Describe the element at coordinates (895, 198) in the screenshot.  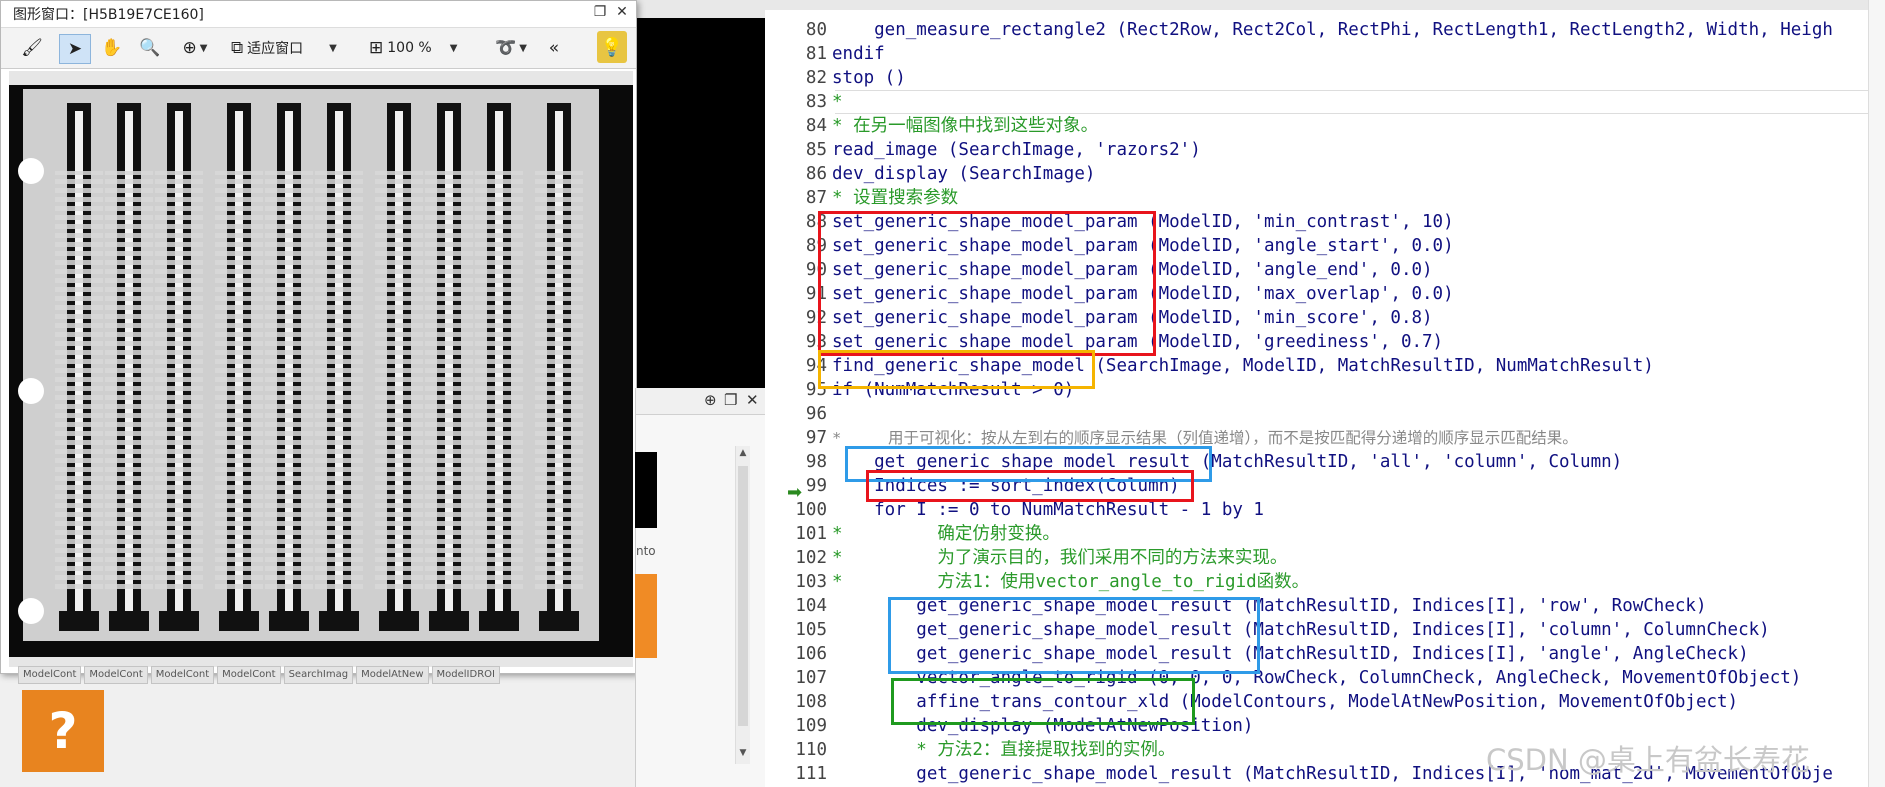
I see `code-text: * 设置搜索参数` at that location.